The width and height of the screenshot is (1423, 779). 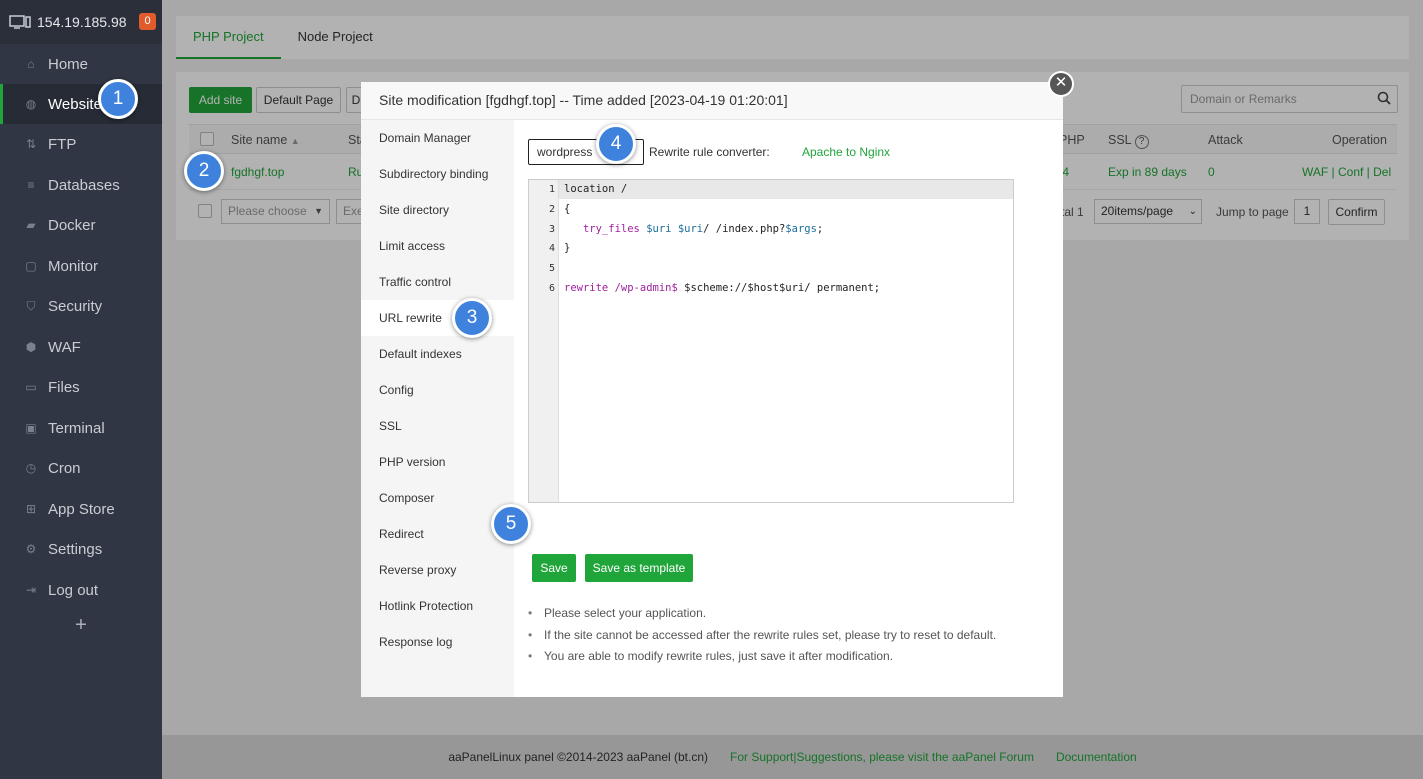 I want to click on logout-icon: ⇥, so click(x=31, y=590).